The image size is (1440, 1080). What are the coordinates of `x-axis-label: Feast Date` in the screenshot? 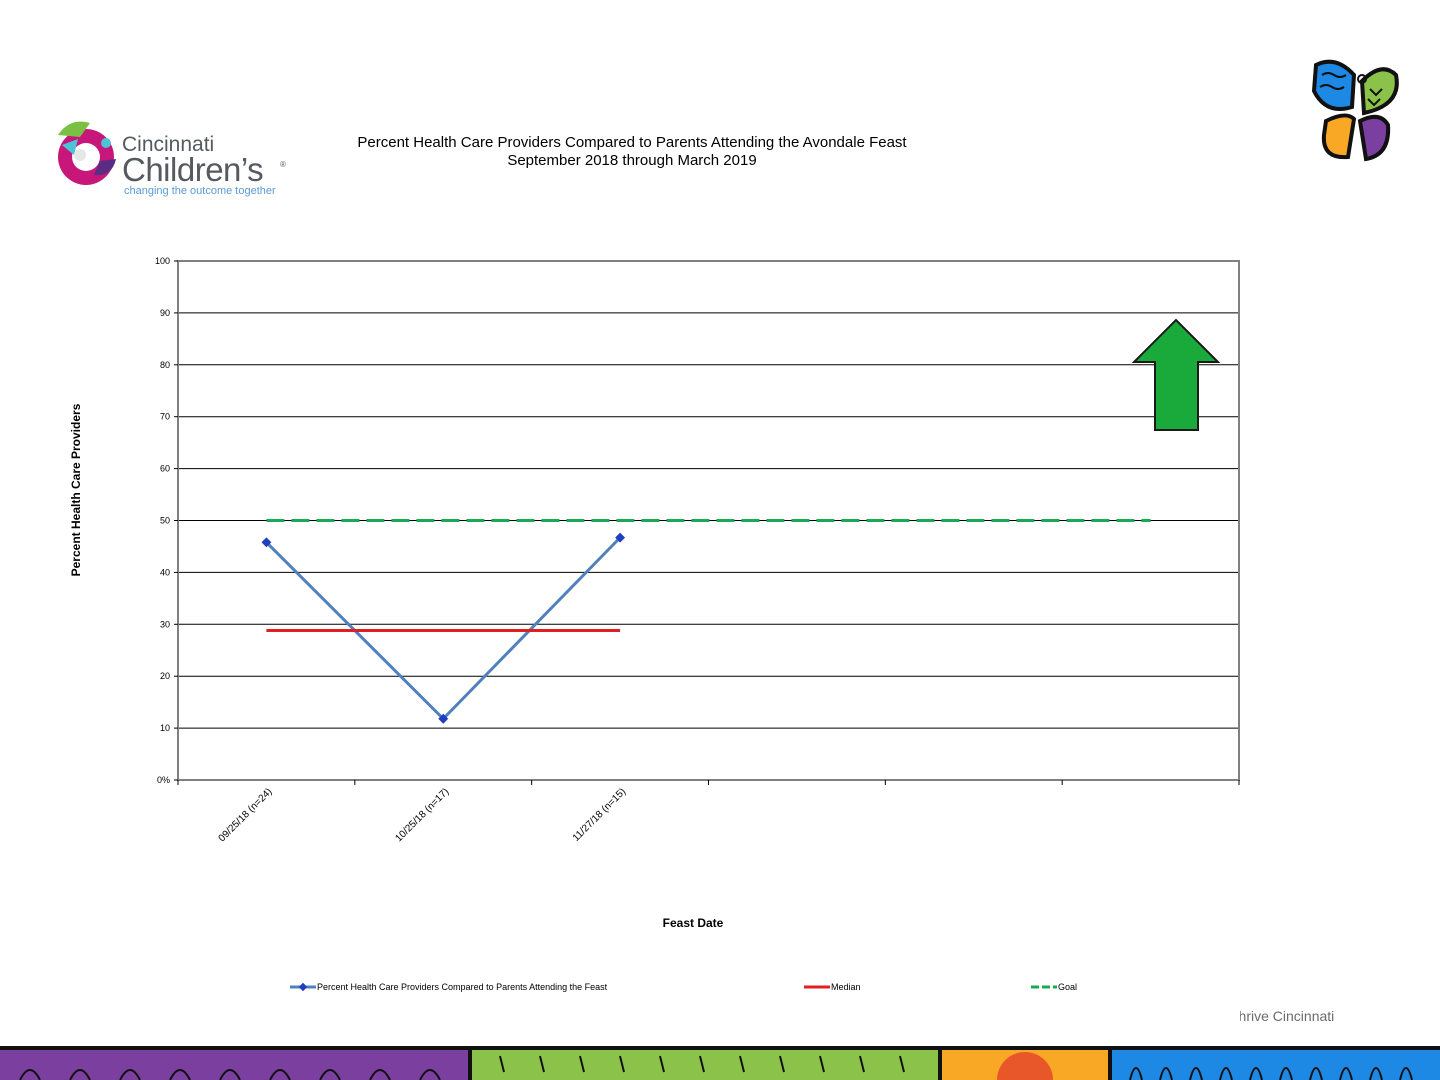 It's located at (693, 923).